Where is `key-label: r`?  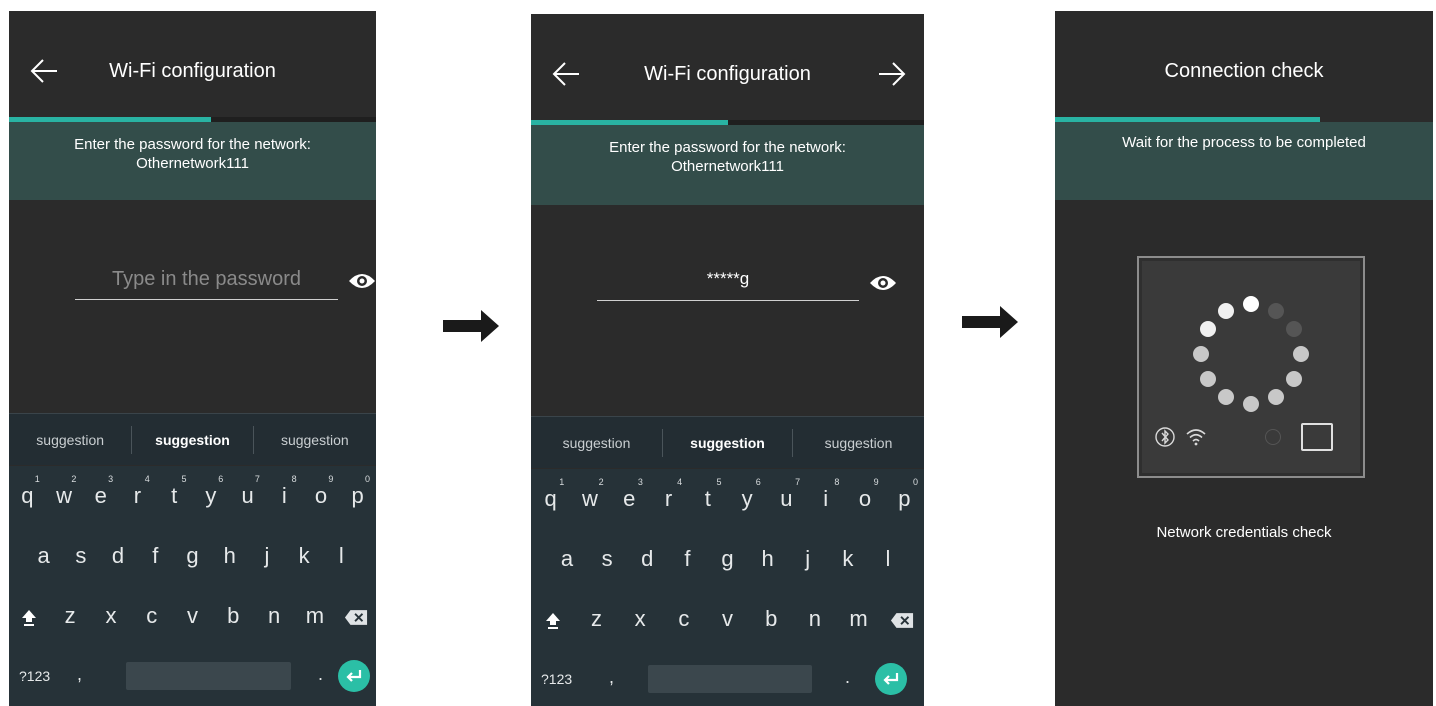 key-label: r is located at coordinates (668, 498).